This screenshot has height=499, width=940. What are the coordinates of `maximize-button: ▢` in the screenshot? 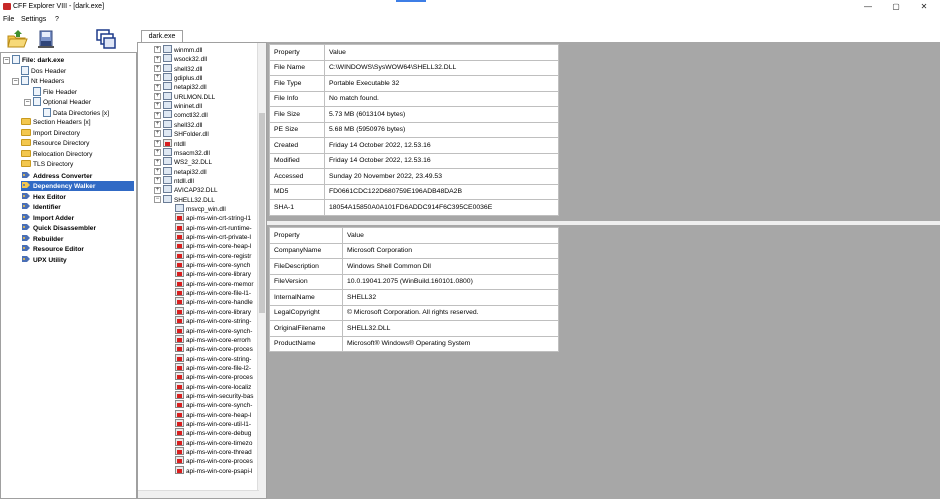 It's located at (896, 7).